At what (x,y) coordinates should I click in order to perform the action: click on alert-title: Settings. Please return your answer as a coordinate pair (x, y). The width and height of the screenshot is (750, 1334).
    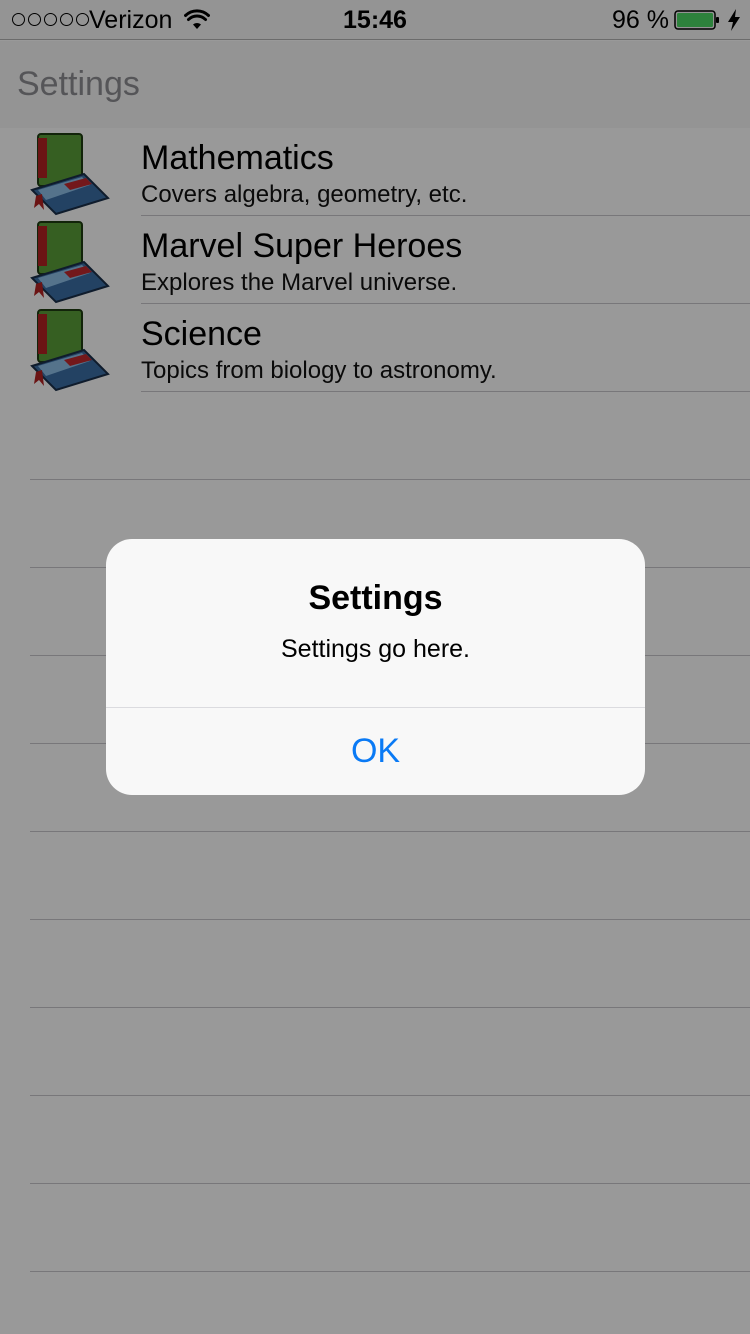
    Looking at the image, I should click on (375, 598).